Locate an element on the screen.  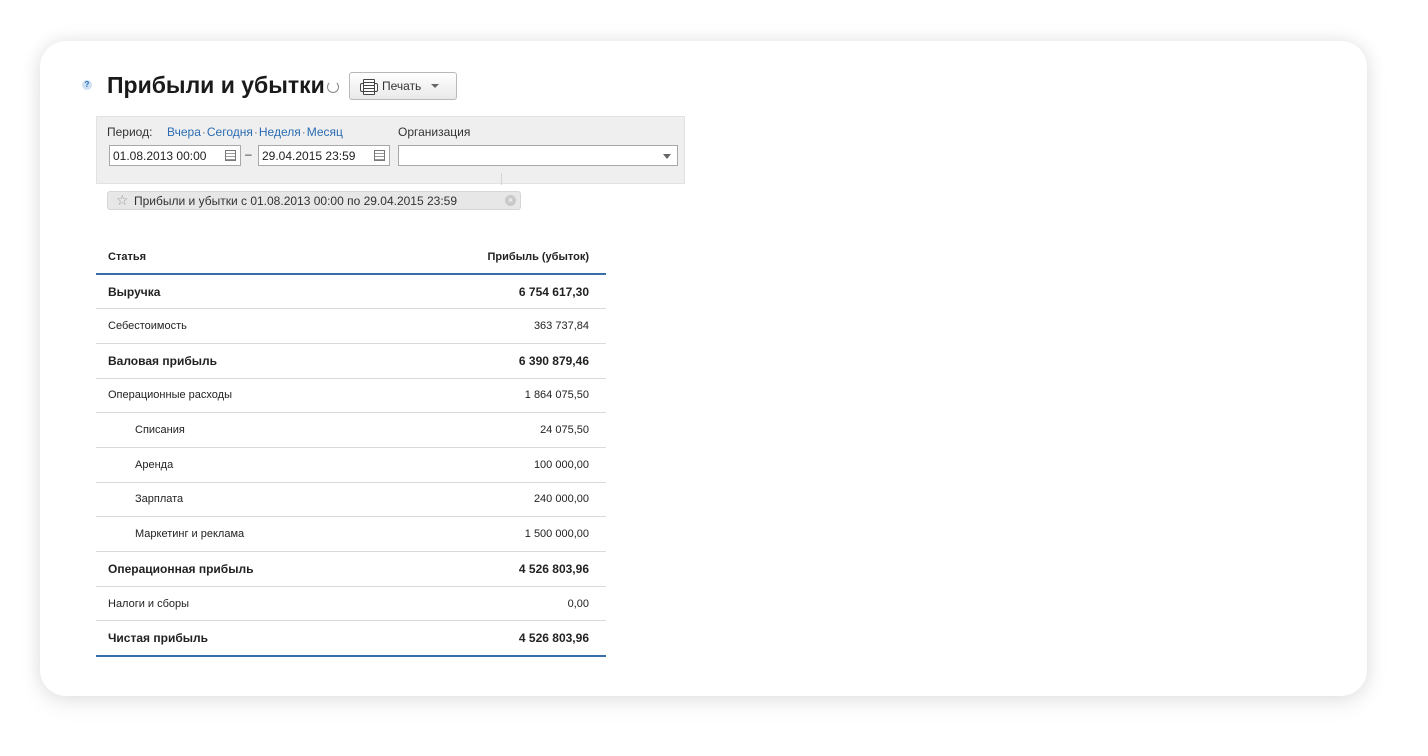
row-value: 363 737,84 is located at coordinates (495, 326).